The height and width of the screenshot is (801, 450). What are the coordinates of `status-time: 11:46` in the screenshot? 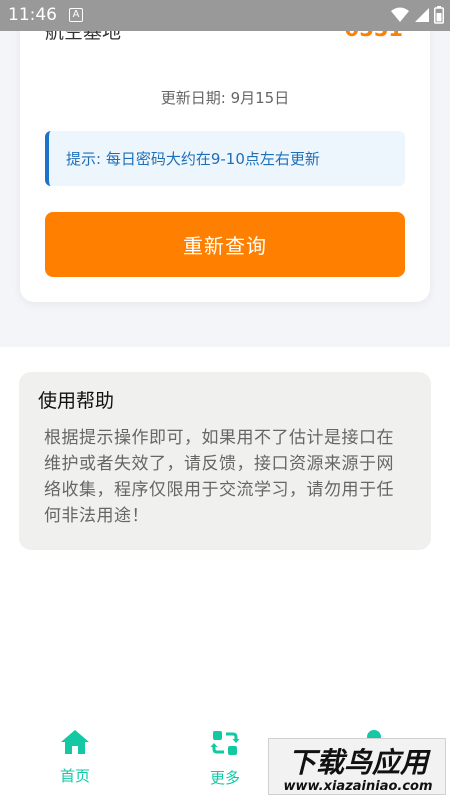 It's located at (32, 15).